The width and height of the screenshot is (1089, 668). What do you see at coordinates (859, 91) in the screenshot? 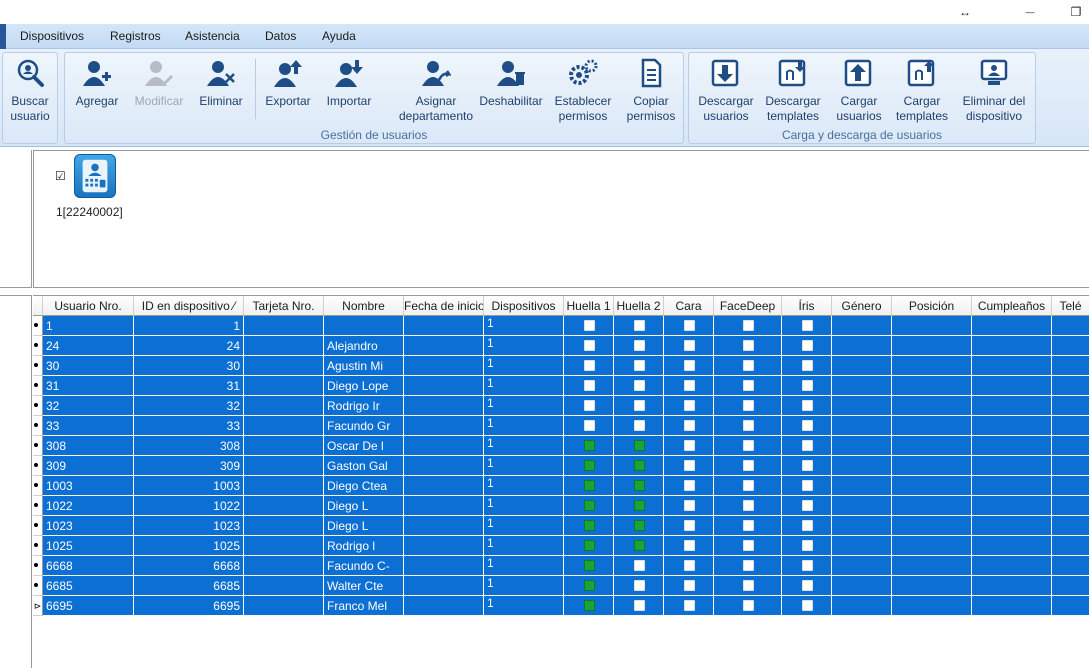
I see `upload-users-button: Cargar usuarios` at bounding box center [859, 91].